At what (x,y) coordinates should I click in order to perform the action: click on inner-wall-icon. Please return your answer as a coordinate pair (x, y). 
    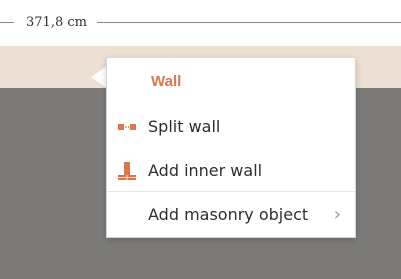
    Looking at the image, I should click on (127, 171).